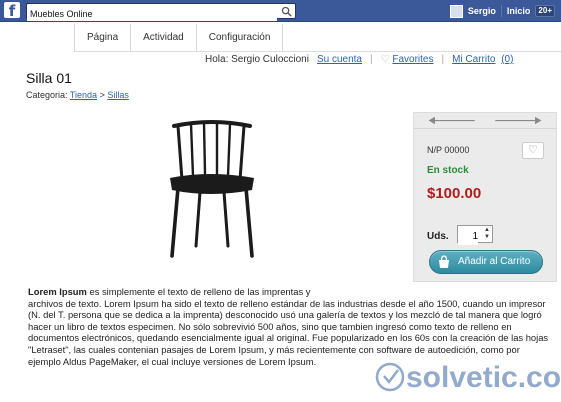  What do you see at coordinates (152, 14) in the screenshot?
I see `search-input` at bounding box center [152, 14].